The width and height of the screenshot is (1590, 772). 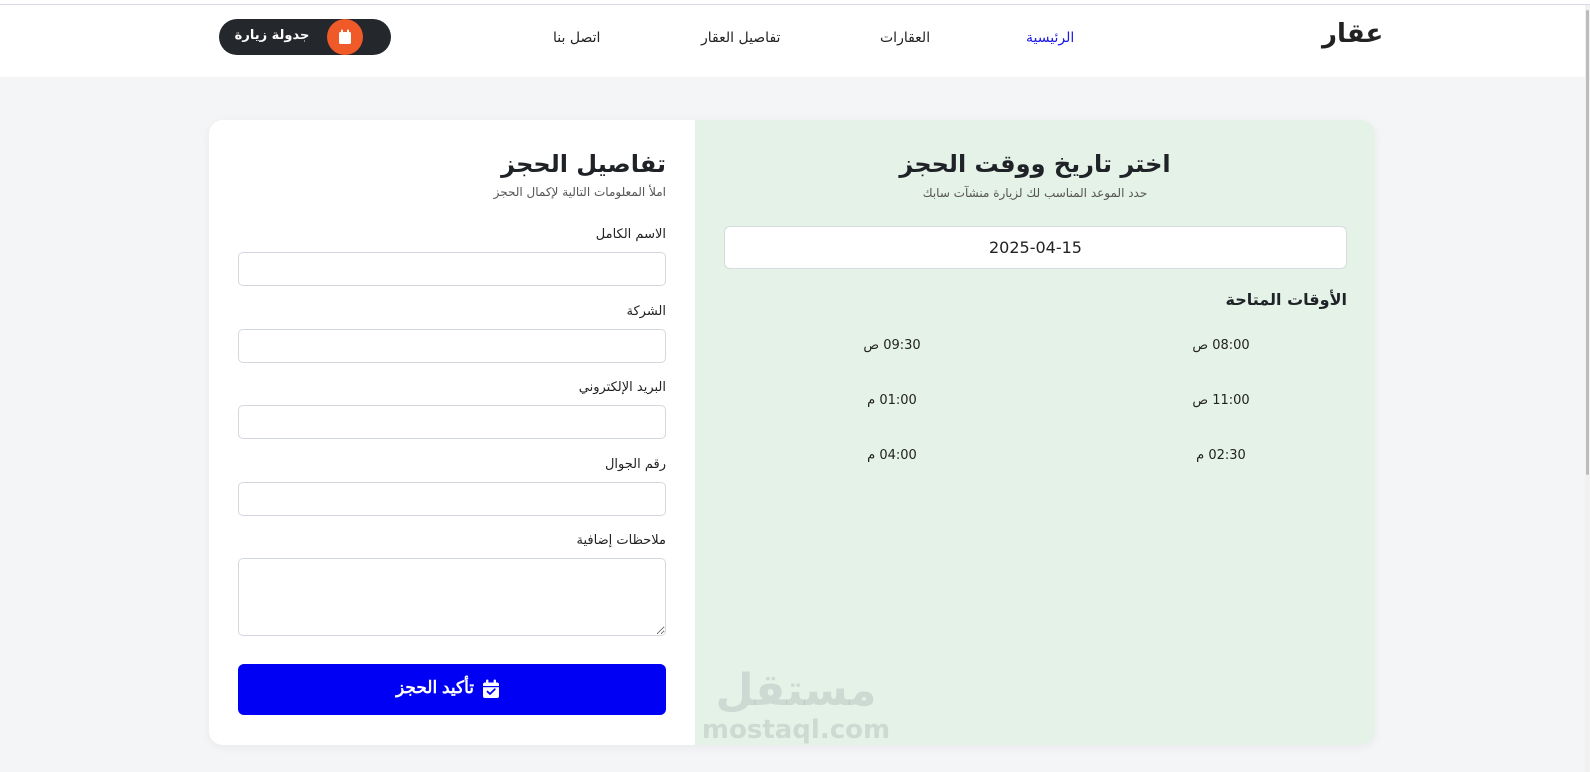 What do you see at coordinates (452, 597) in the screenshot?
I see `notes-field` at bounding box center [452, 597].